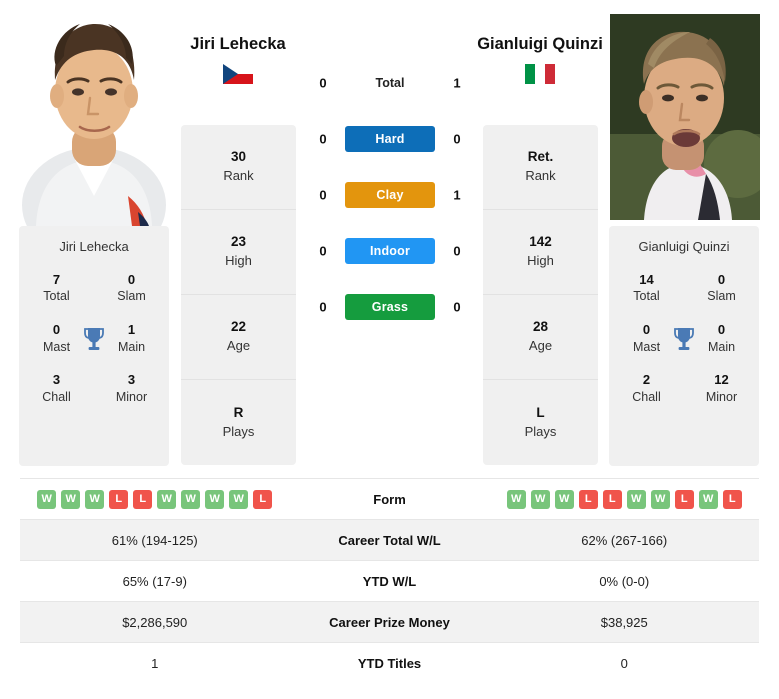 Image resolution: width=779 pixels, height=699 pixels. Describe the element at coordinates (540, 412) in the screenshot. I see `stat-plays-value-right: L` at that location.